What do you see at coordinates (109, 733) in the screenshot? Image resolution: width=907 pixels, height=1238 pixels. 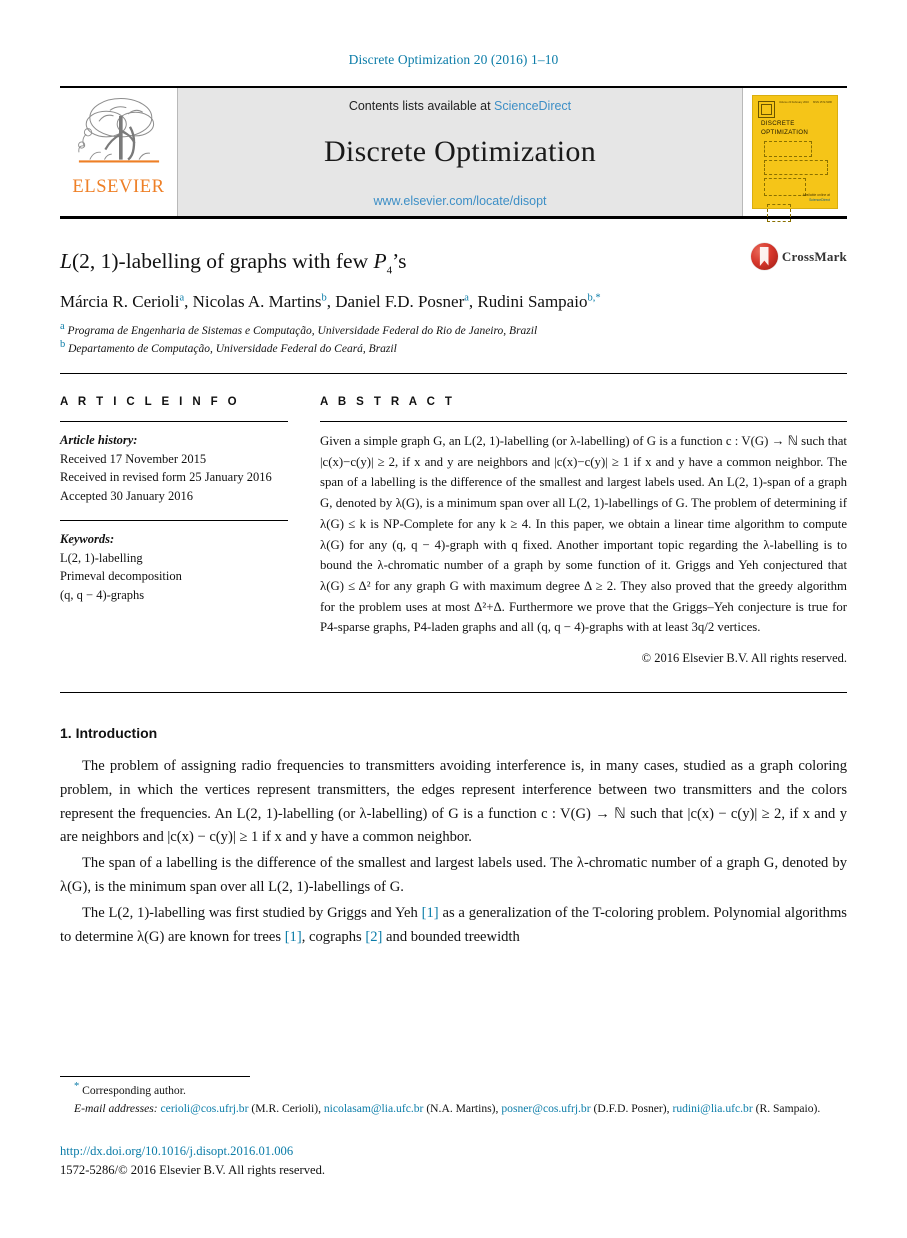 I see `section-heading-introduction: 1. Introduction` at bounding box center [109, 733].